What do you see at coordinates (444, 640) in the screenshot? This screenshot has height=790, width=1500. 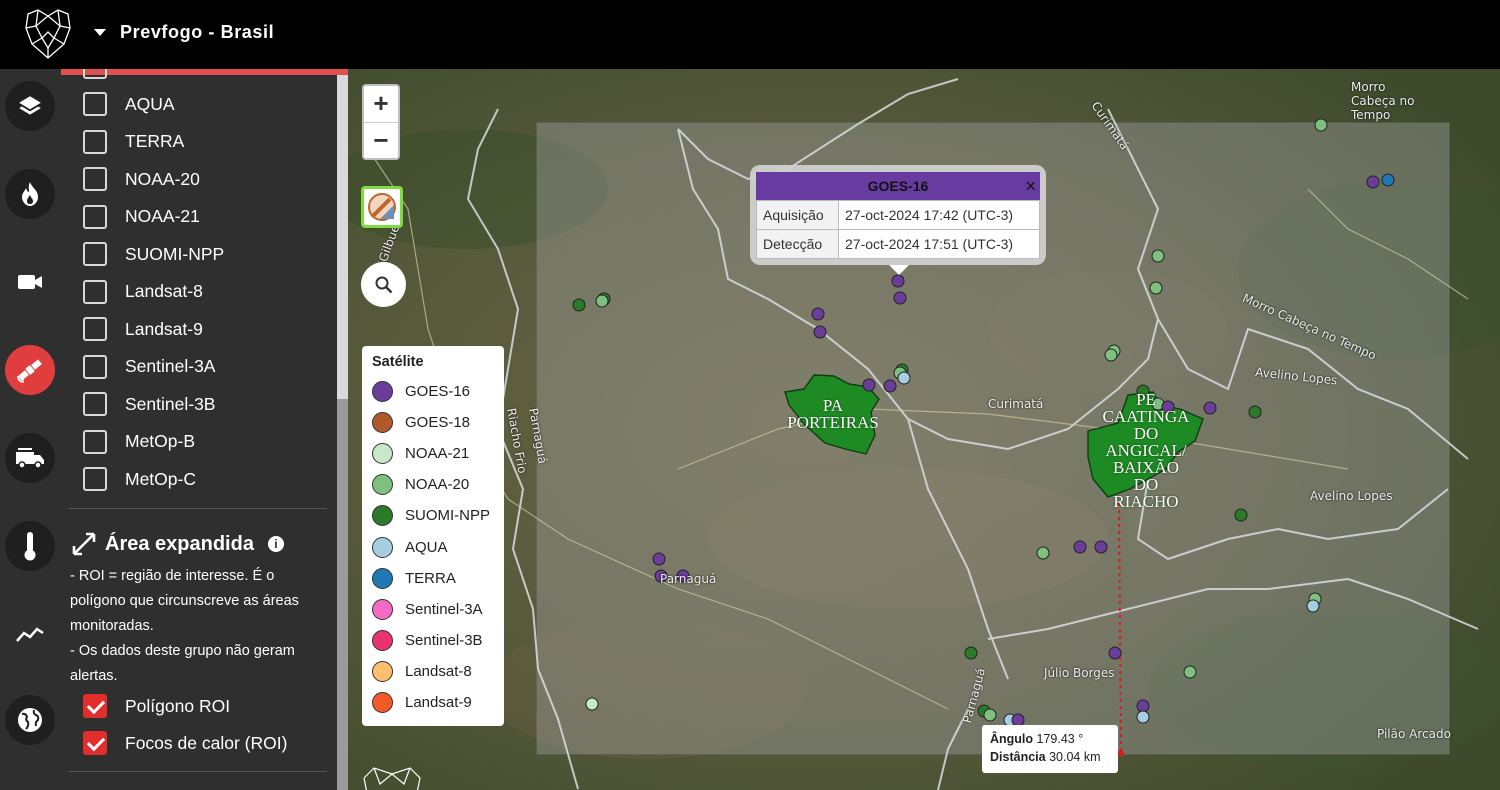 I see `legend-label: Sentinel-3B` at bounding box center [444, 640].